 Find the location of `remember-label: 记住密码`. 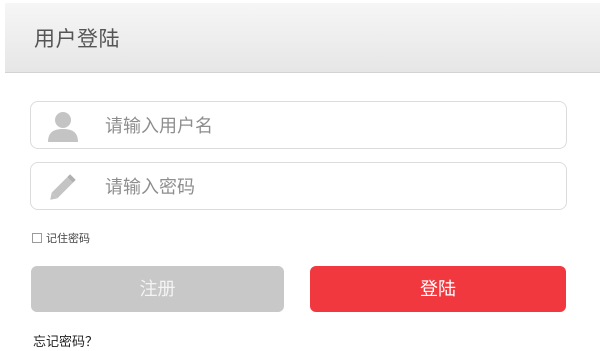

remember-label: 记住密码 is located at coordinates (68, 238).